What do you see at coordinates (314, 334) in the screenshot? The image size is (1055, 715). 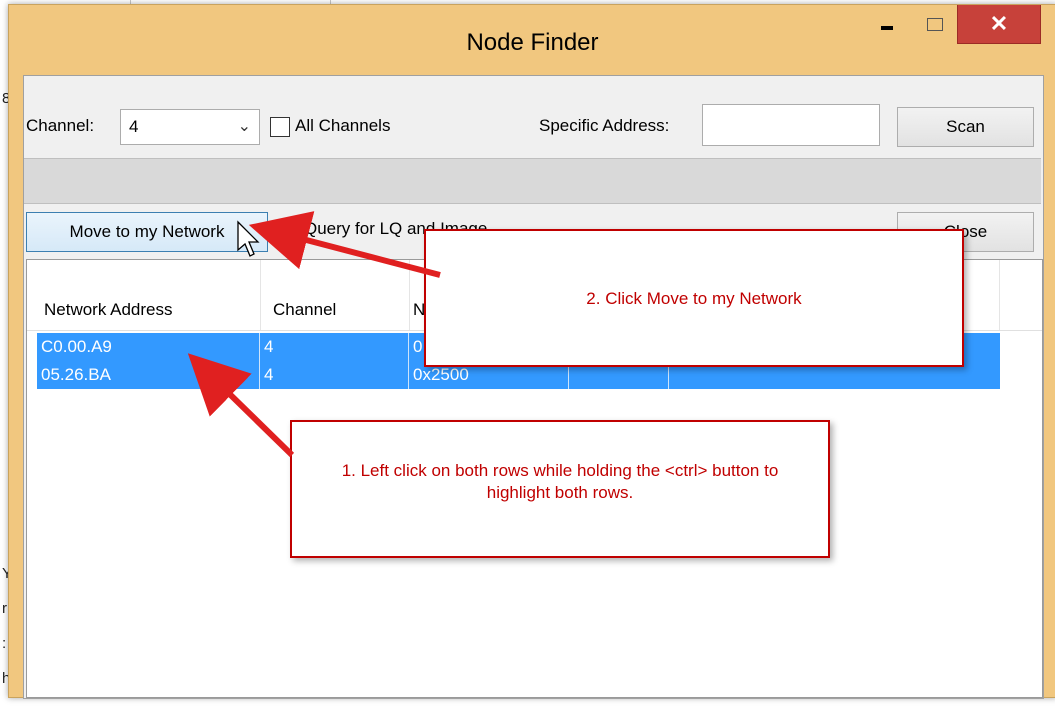 I see `annotation-arrows` at bounding box center [314, 334].